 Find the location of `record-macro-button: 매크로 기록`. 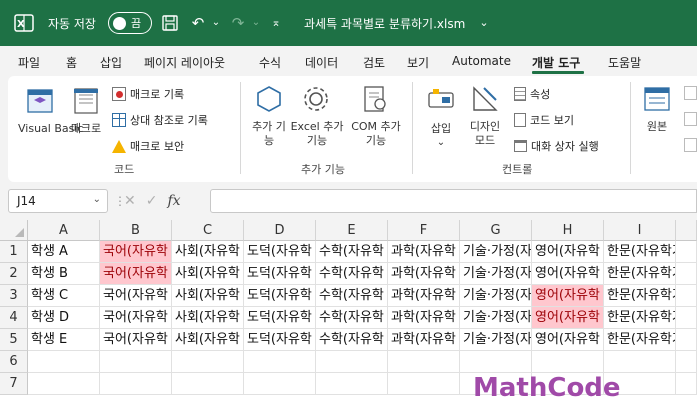

record-macro-button: 매크로 기록 is located at coordinates (148, 94).